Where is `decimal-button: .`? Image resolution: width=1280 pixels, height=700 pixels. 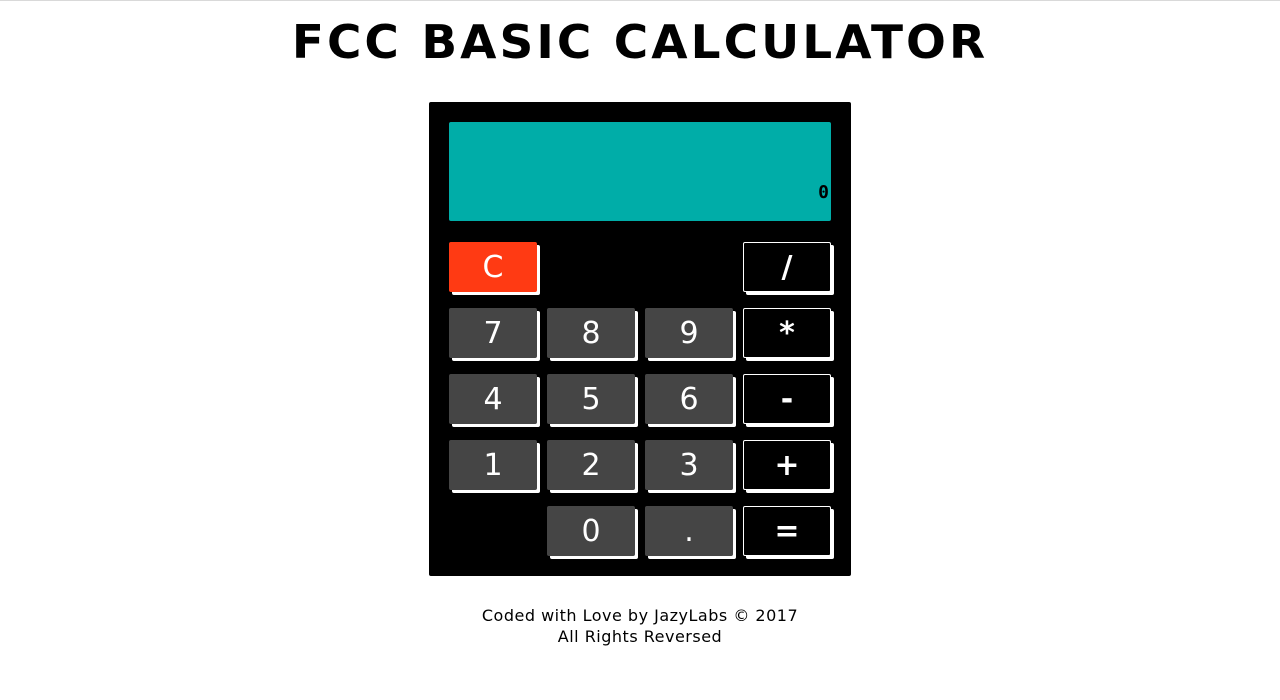 decimal-button: . is located at coordinates (689, 531).